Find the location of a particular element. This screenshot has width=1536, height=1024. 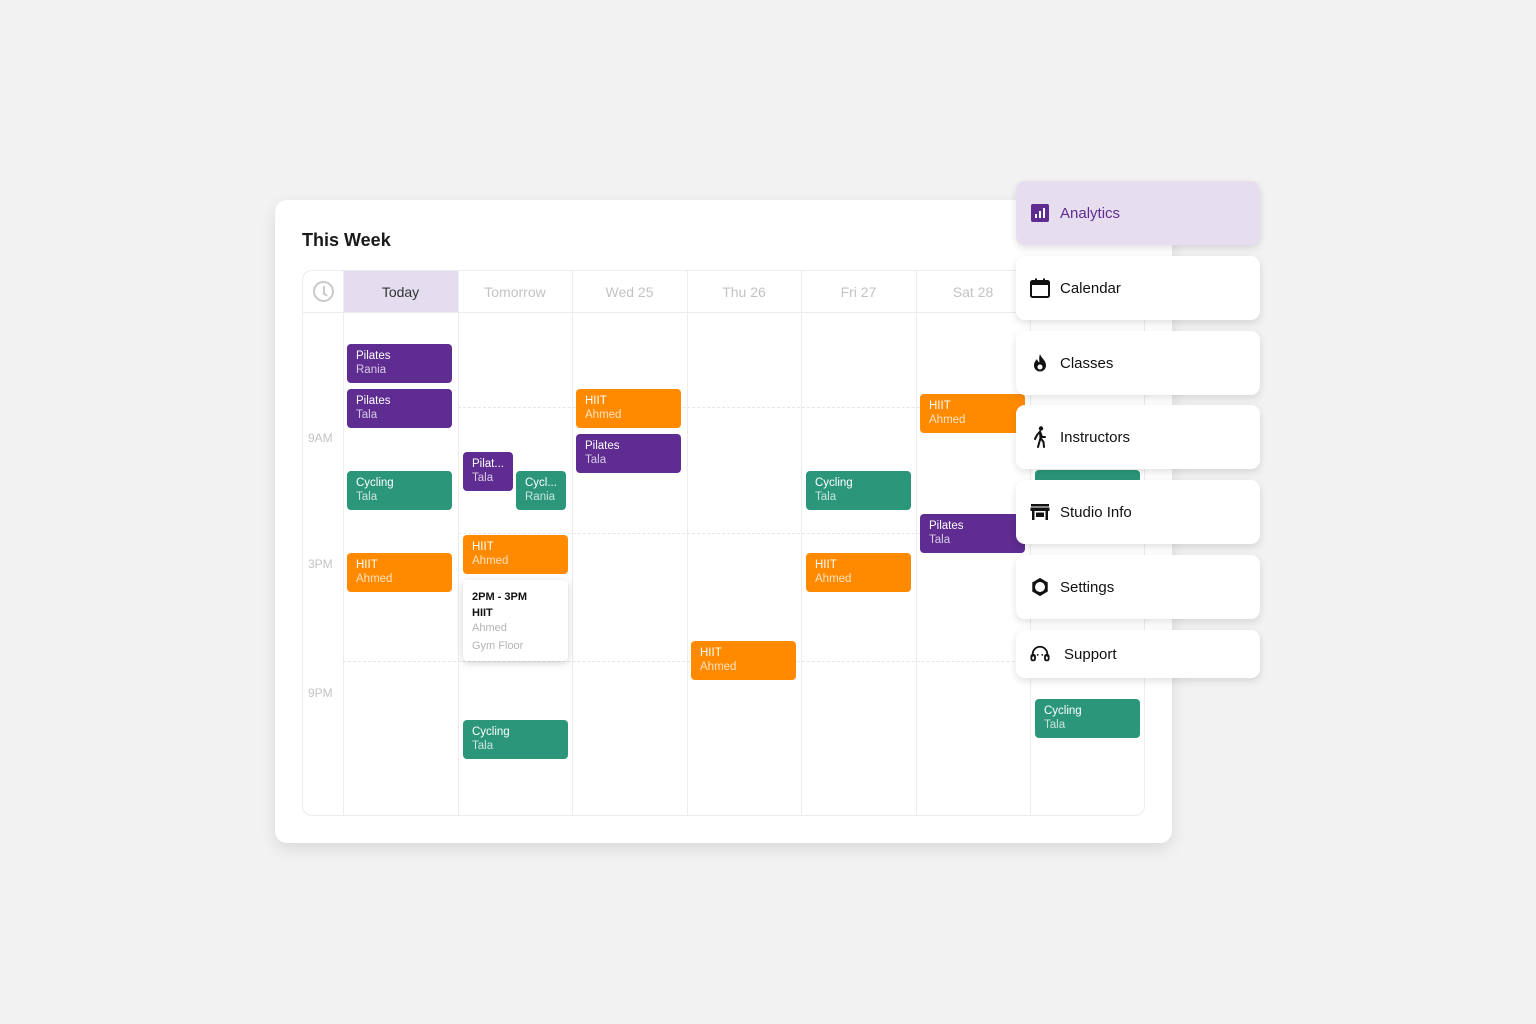

menu-item-label: Calendar is located at coordinates (1090, 288).